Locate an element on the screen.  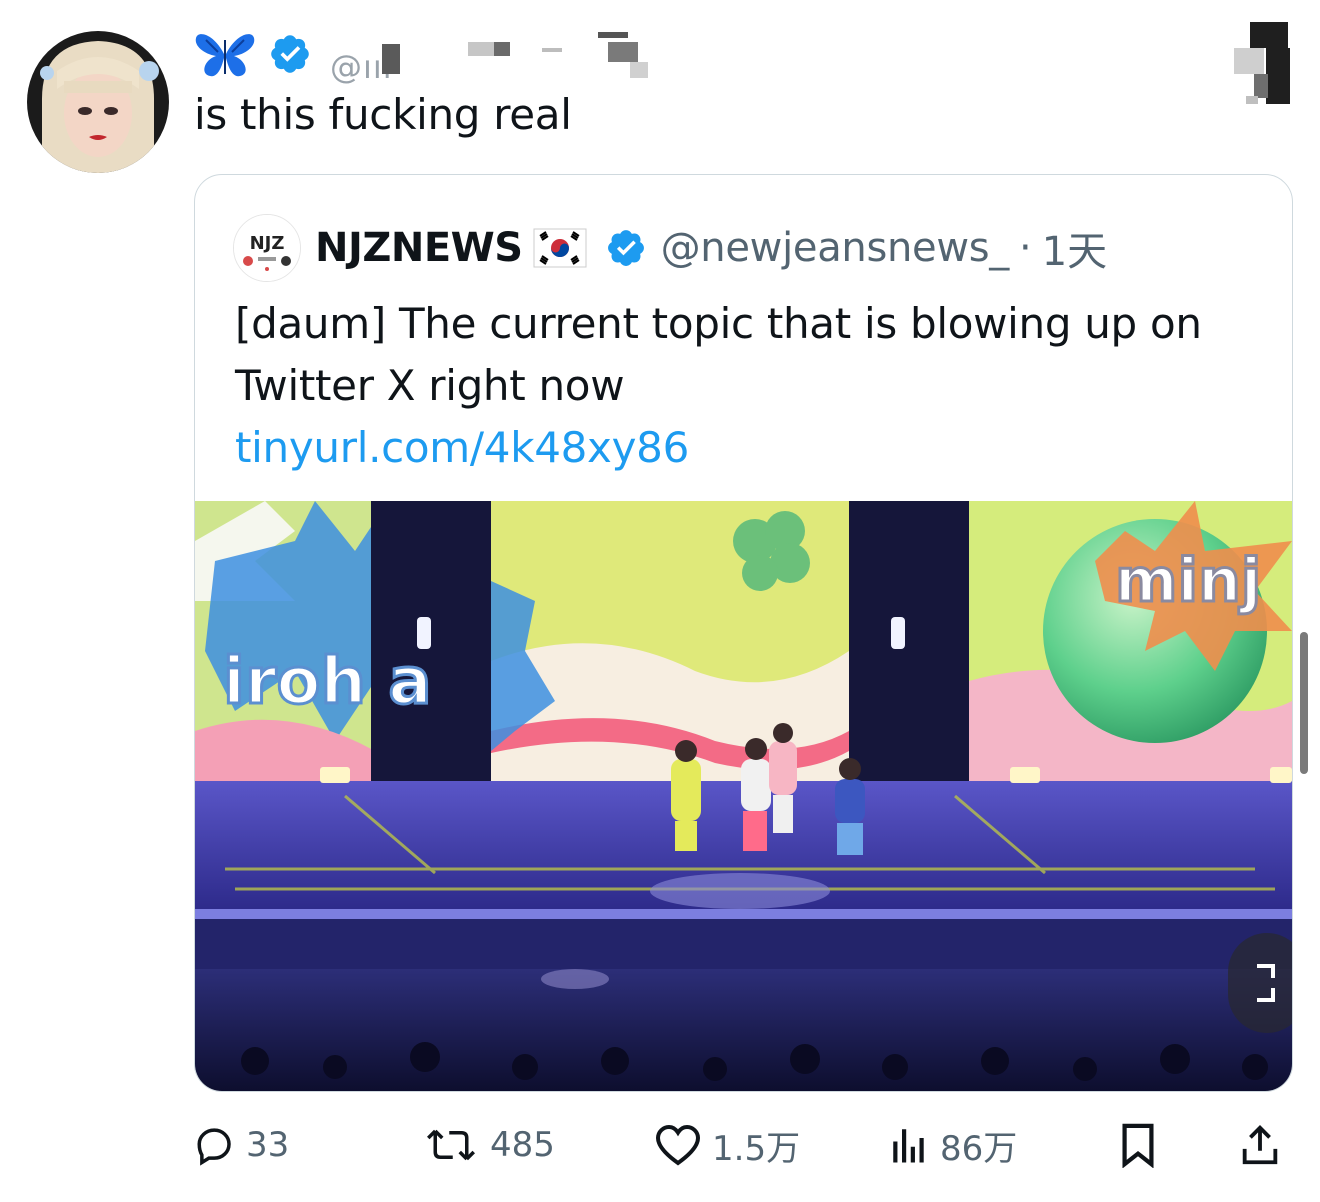
views-button: 86万 is located at coordinates (952, 1145).